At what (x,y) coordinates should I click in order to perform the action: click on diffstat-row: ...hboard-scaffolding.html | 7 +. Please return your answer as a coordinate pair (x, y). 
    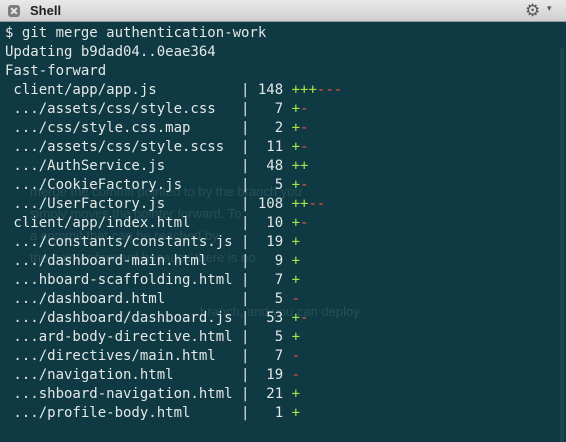
    Looking at the image, I should click on (173, 280).